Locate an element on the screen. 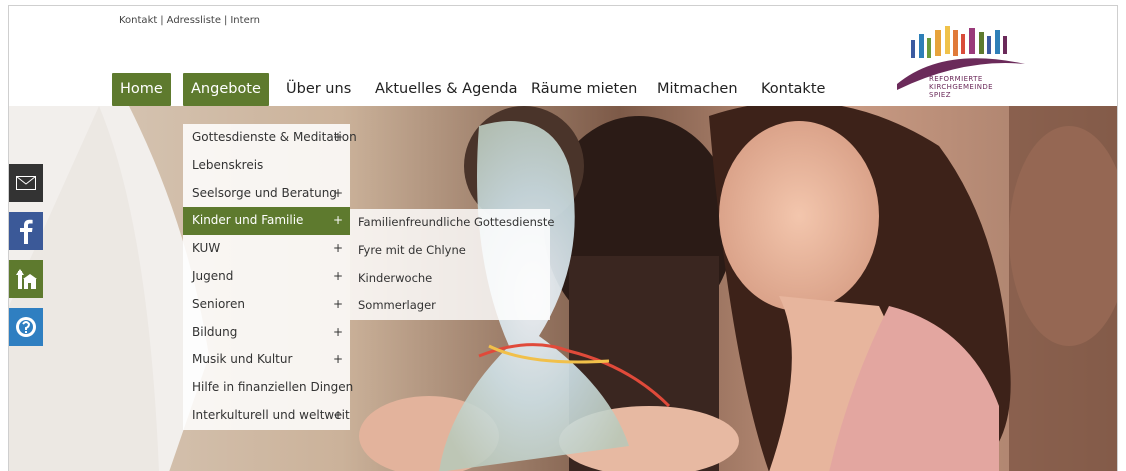  nav-raeume-mieten: Räume mieten is located at coordinates (584, 89).